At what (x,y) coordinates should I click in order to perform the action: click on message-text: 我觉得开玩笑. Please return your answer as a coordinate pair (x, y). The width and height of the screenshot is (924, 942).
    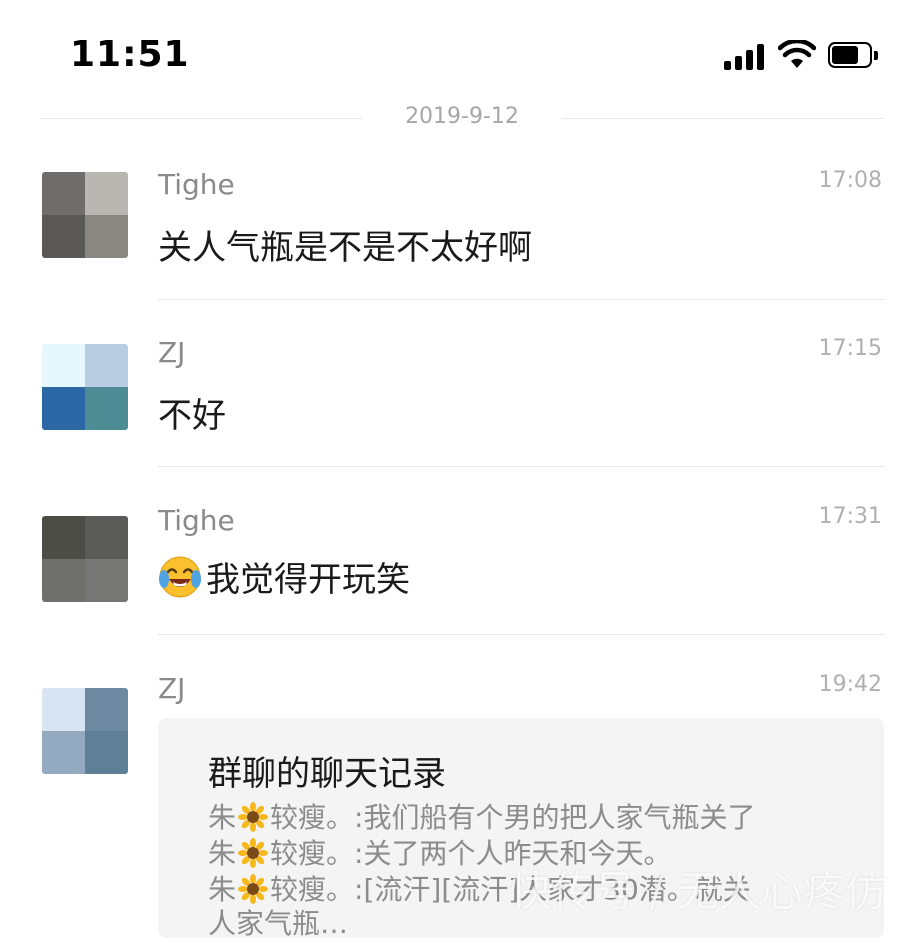
    Looking at the image, I should click on (308, 580).